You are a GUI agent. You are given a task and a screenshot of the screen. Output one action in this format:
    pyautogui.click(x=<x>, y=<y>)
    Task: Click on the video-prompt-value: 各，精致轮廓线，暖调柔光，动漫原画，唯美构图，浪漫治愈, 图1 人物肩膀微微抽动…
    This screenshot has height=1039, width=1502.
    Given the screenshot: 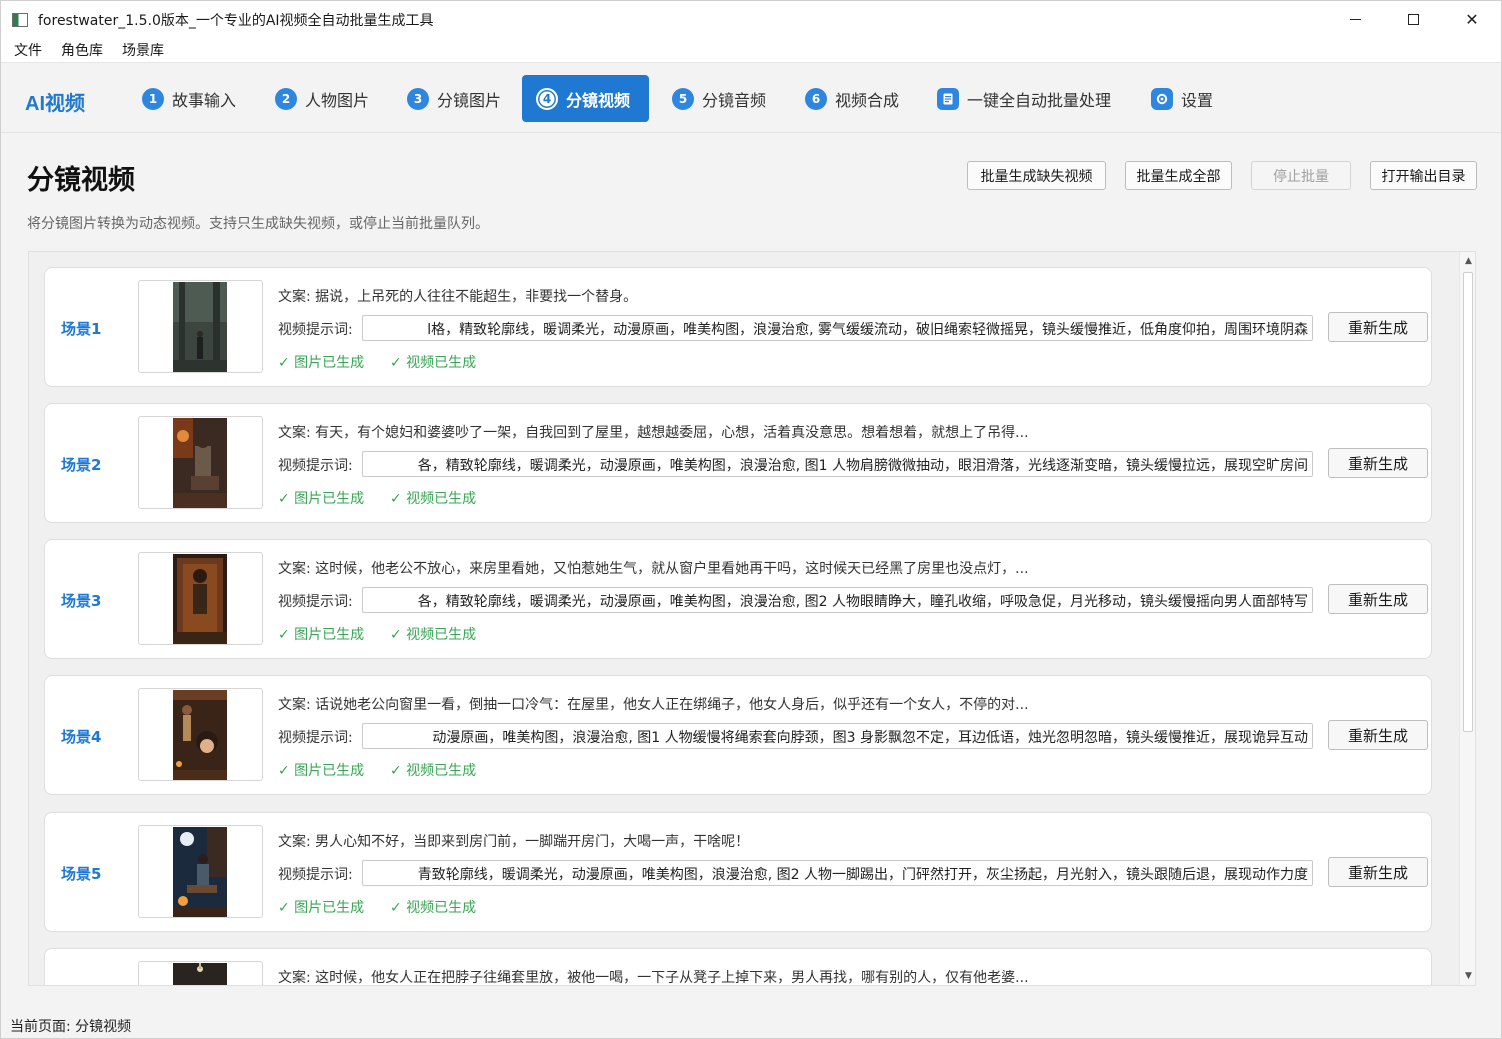 What is the action you would take?
    pyautogui.click(x=862, y=466)
    